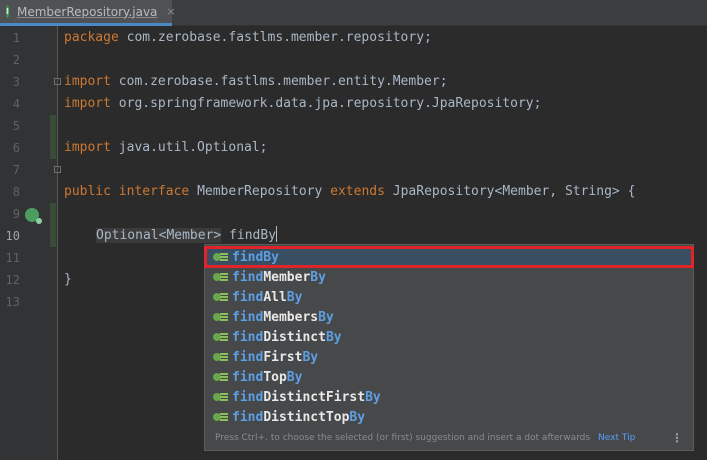  Describe the element at coordinates (170, 11) in the screenshot. I see `close-icon: ×` at that location.